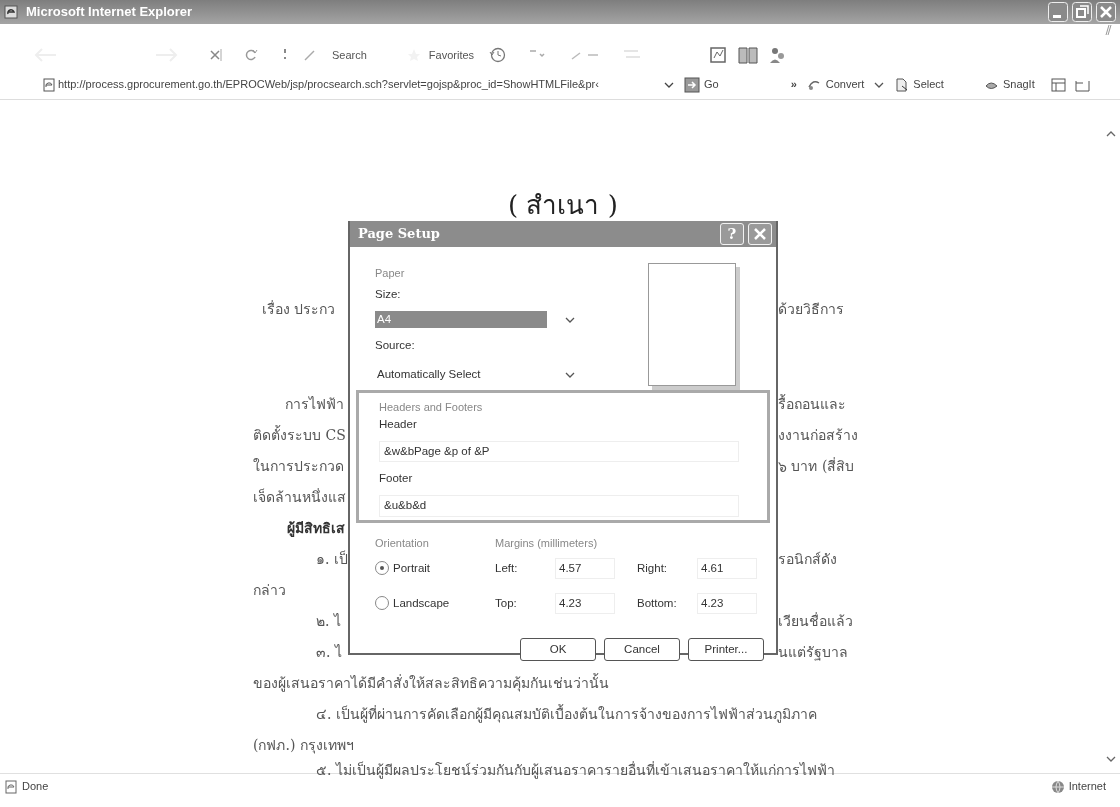 This screenshot has height=807, width=1120. Describe the element at coordinates (879, 84) in the screenshot. I see `caret-icon` at that location.